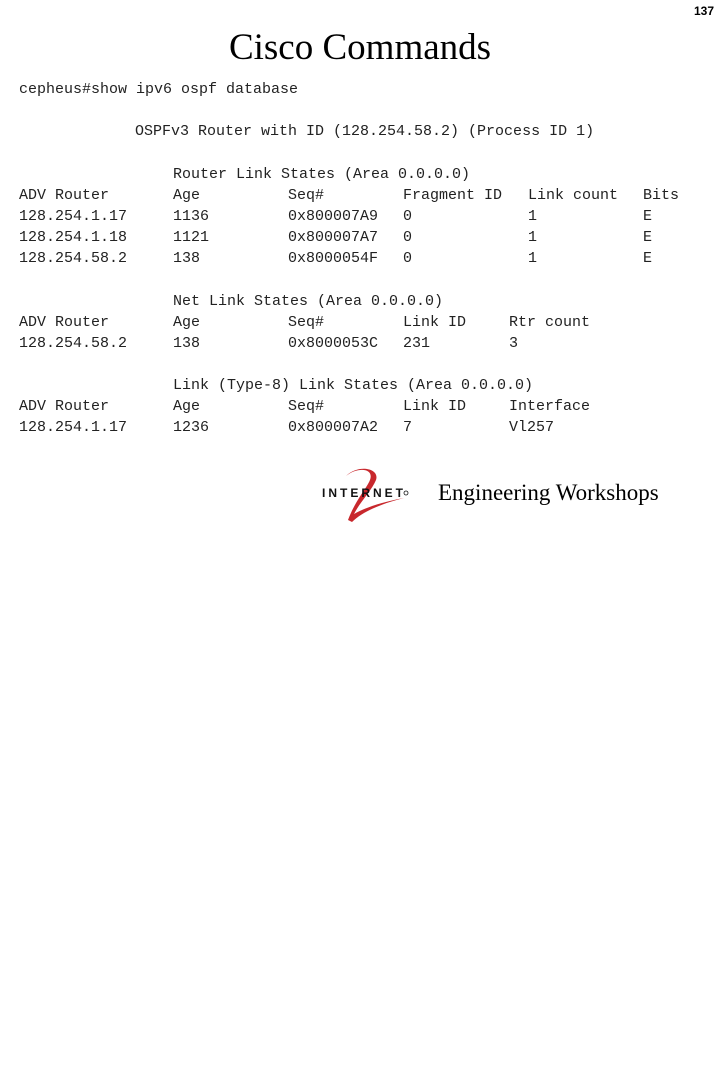 The image size is (720, 1067). What do you see at coordinates (333, 427) in the screenshot?
I see `table-cell: 0x800007A2` at bounding box center [333, 427].